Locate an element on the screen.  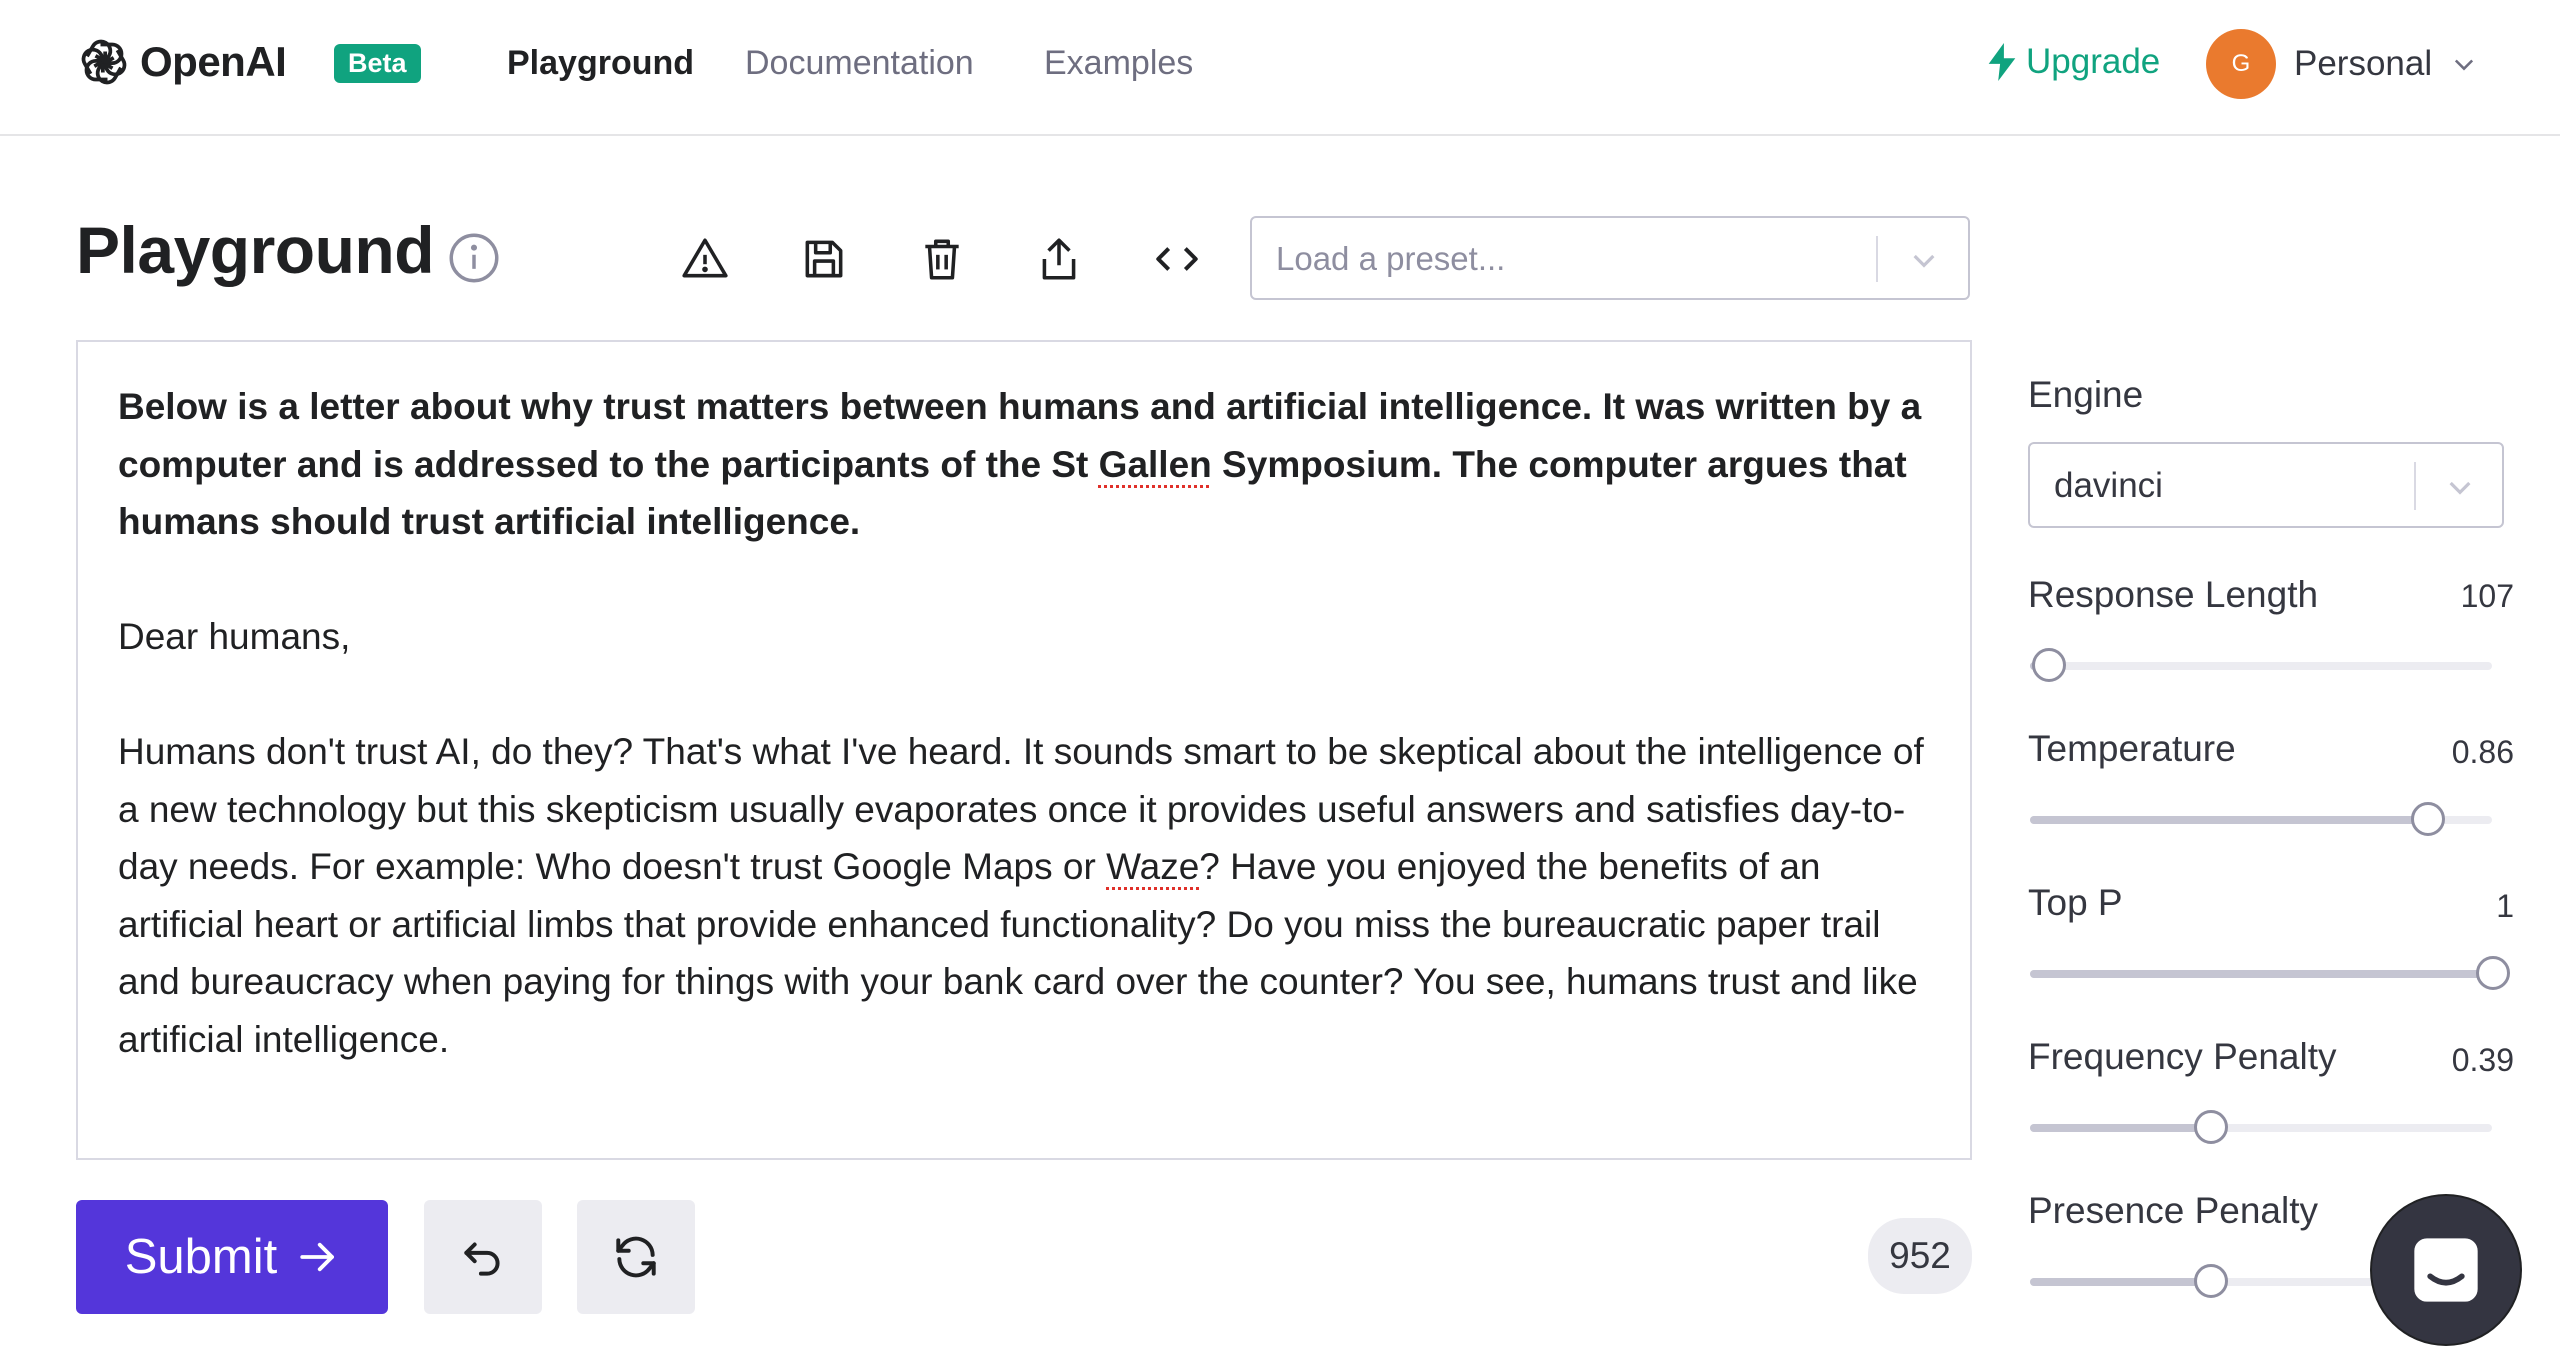
top-p-slider is located at coordinates (2270, 973).